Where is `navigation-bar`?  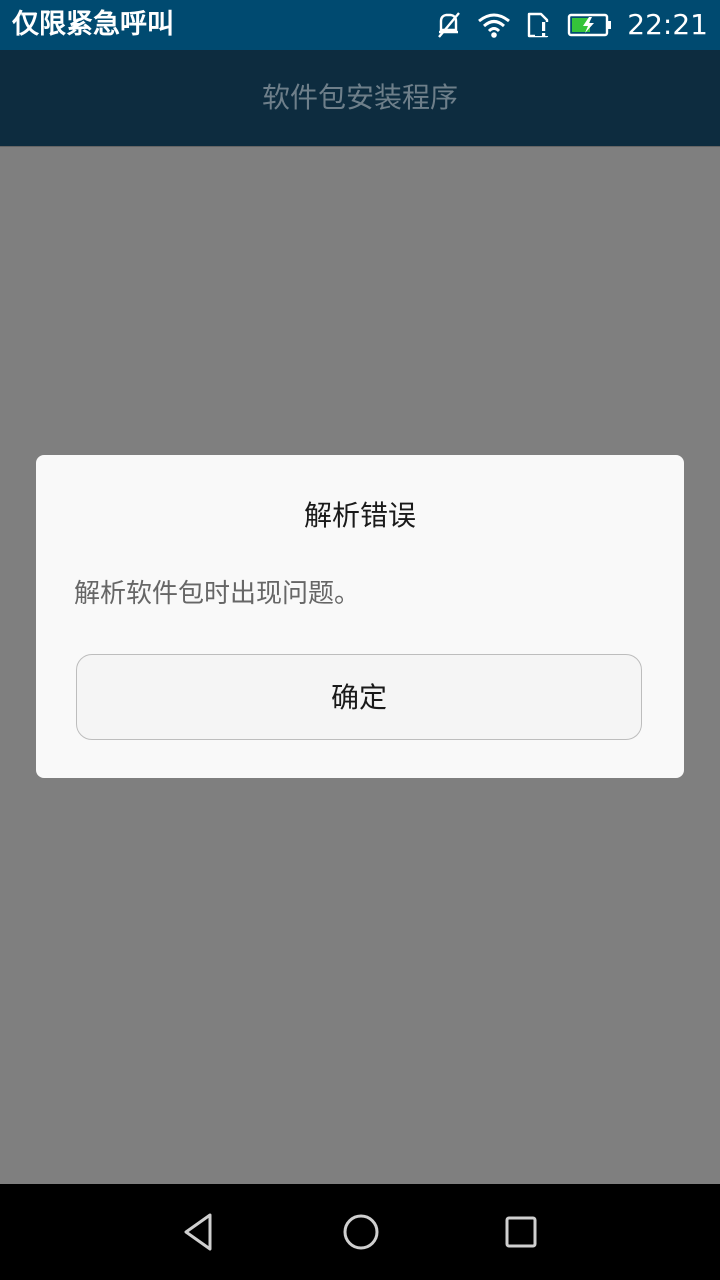
navigation-bar is located at coordinates (360, 1232).